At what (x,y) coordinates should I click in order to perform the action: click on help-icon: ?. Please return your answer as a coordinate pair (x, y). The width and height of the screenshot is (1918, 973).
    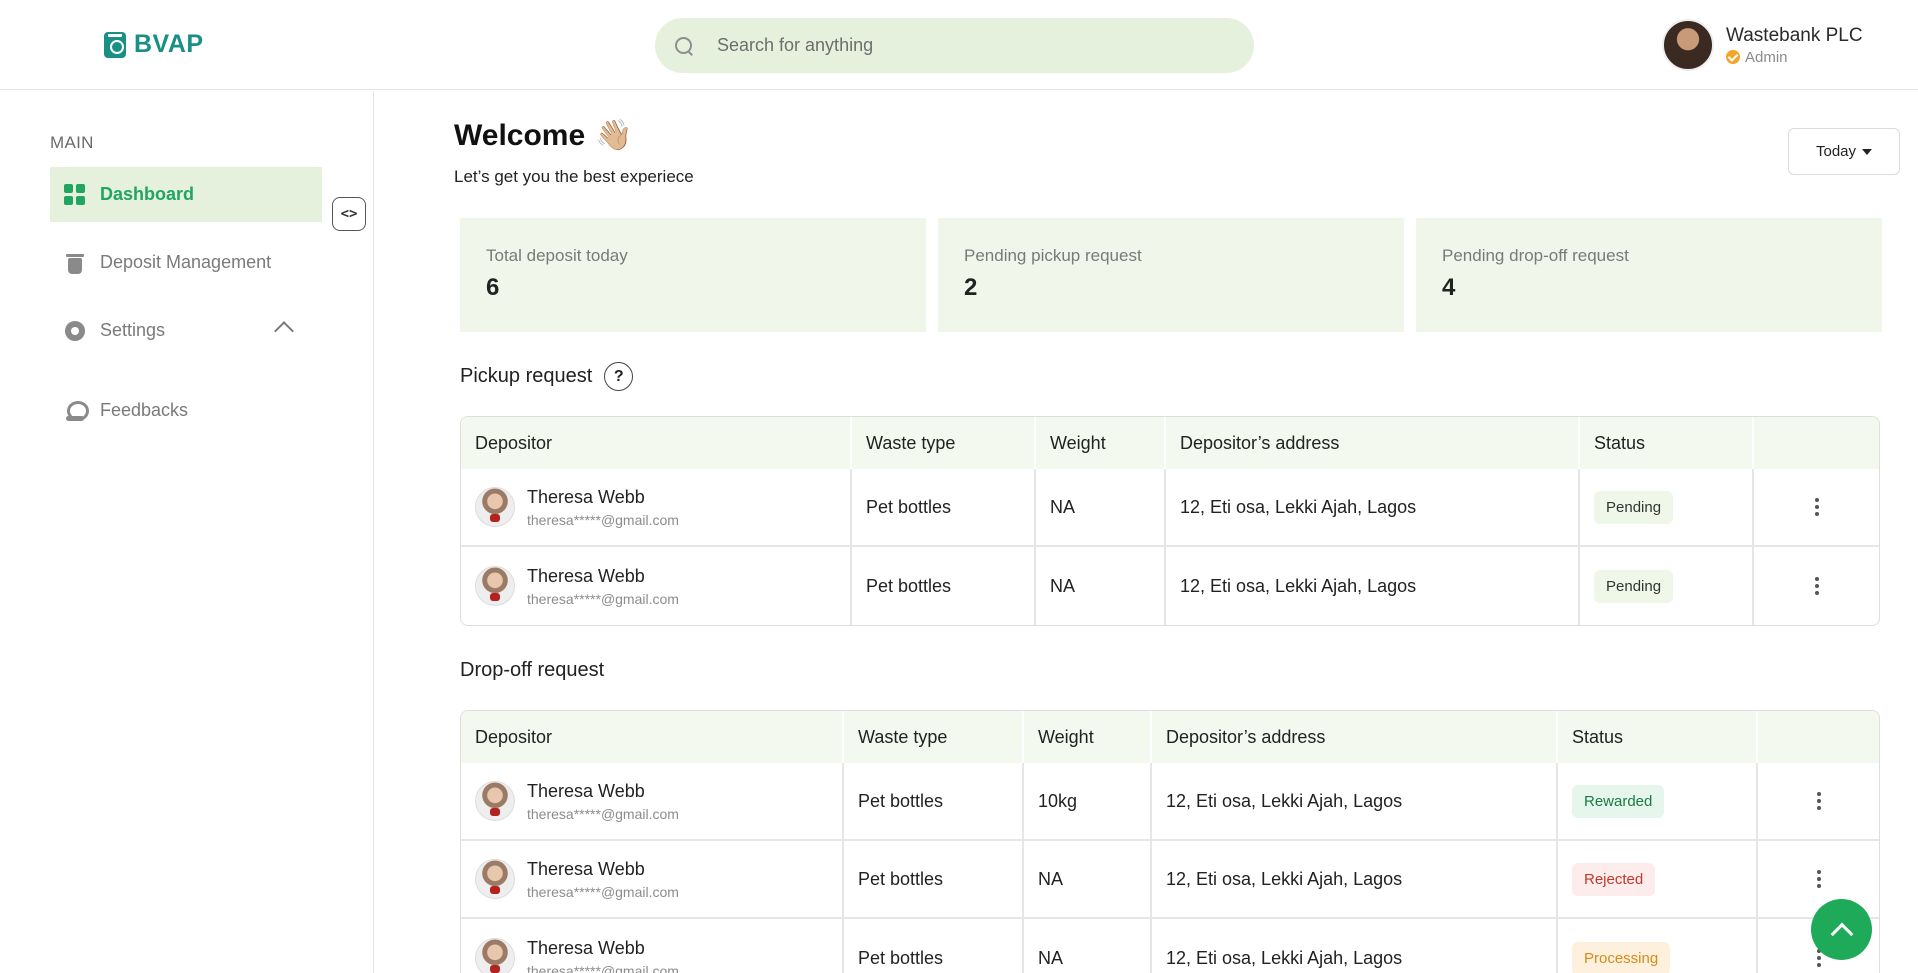
    Looking at the image, I should click on (619, 376).